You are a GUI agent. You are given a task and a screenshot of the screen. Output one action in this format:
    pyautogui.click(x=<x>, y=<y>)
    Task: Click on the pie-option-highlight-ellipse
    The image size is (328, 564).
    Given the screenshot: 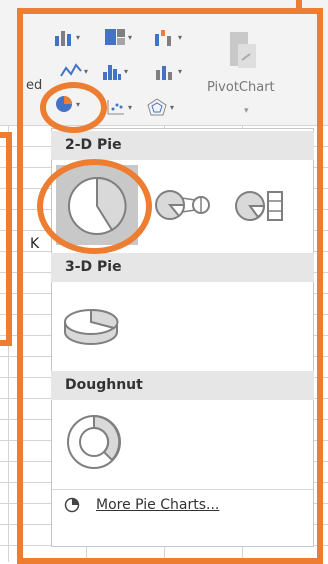 What is the action you would take?
    pyautogui.click(x=94, y=206)
    